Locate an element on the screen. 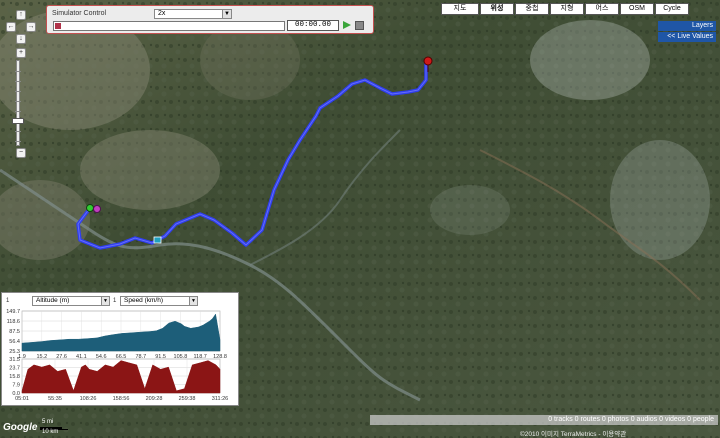 The image size is (720, 438). copyright-text: ©2010 이미지 TerraMetrics - 이용약관 is located at coordinates (573, 434).